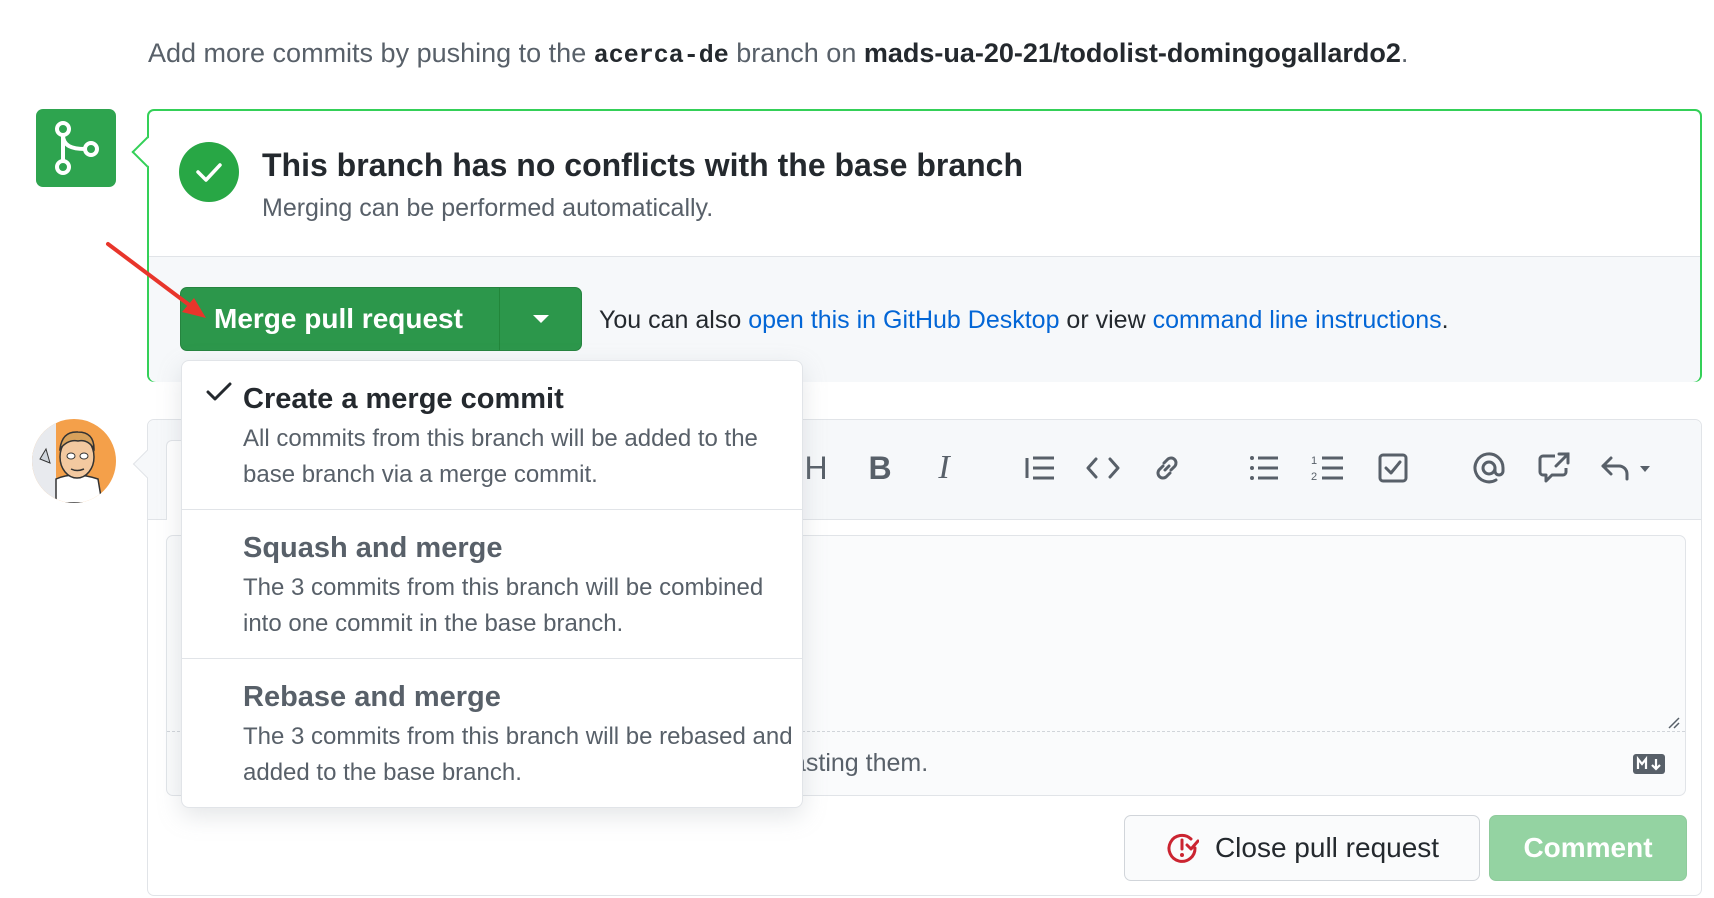 Image resolution: width=1714 pixels, height=898 pixels. I want to click on check-circle-icon, so click(209, 172).